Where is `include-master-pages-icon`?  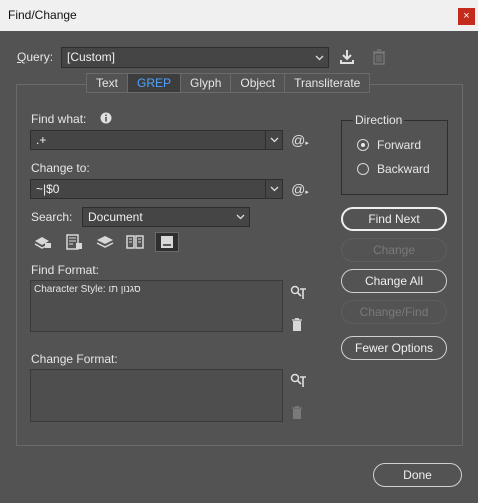
include-master-pages-icon is located at coordinates (135, 242).